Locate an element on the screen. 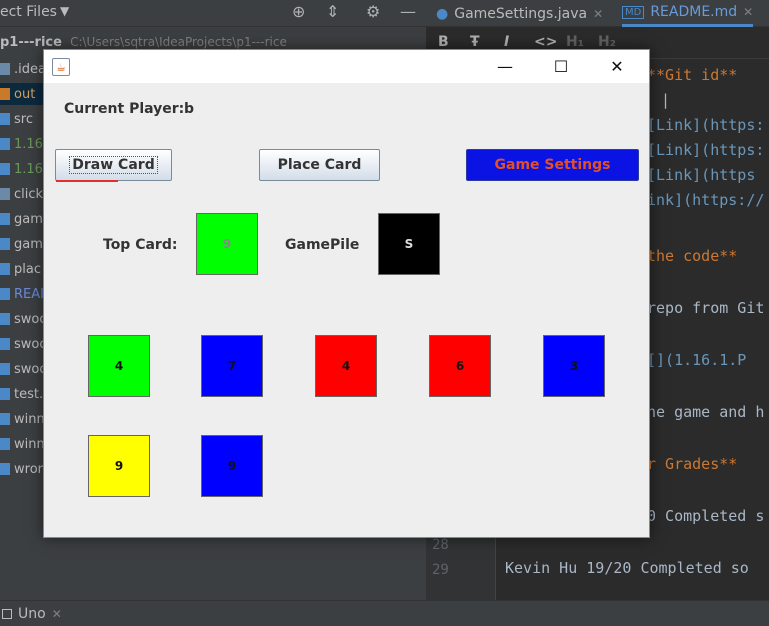  draw-card-label: Draw Card is located at coordinates (113, 165).